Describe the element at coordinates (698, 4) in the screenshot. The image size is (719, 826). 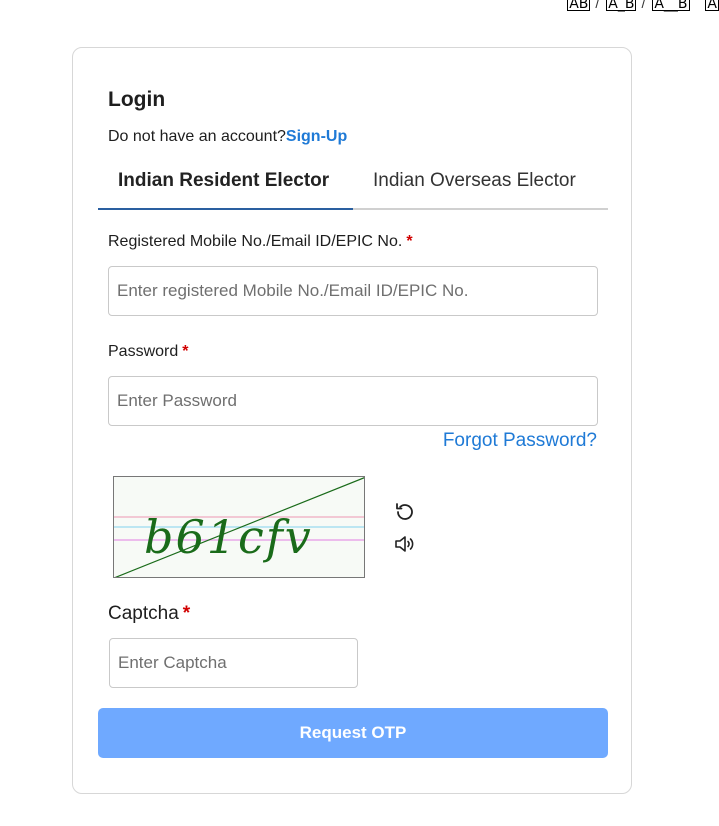
I see `font-size-separator` at that location.